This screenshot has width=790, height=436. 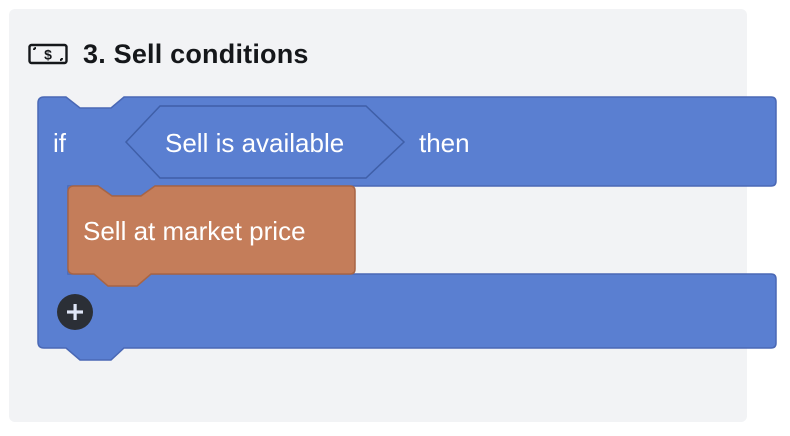 I want to click on plus-icon, so click(x=75, y=312).